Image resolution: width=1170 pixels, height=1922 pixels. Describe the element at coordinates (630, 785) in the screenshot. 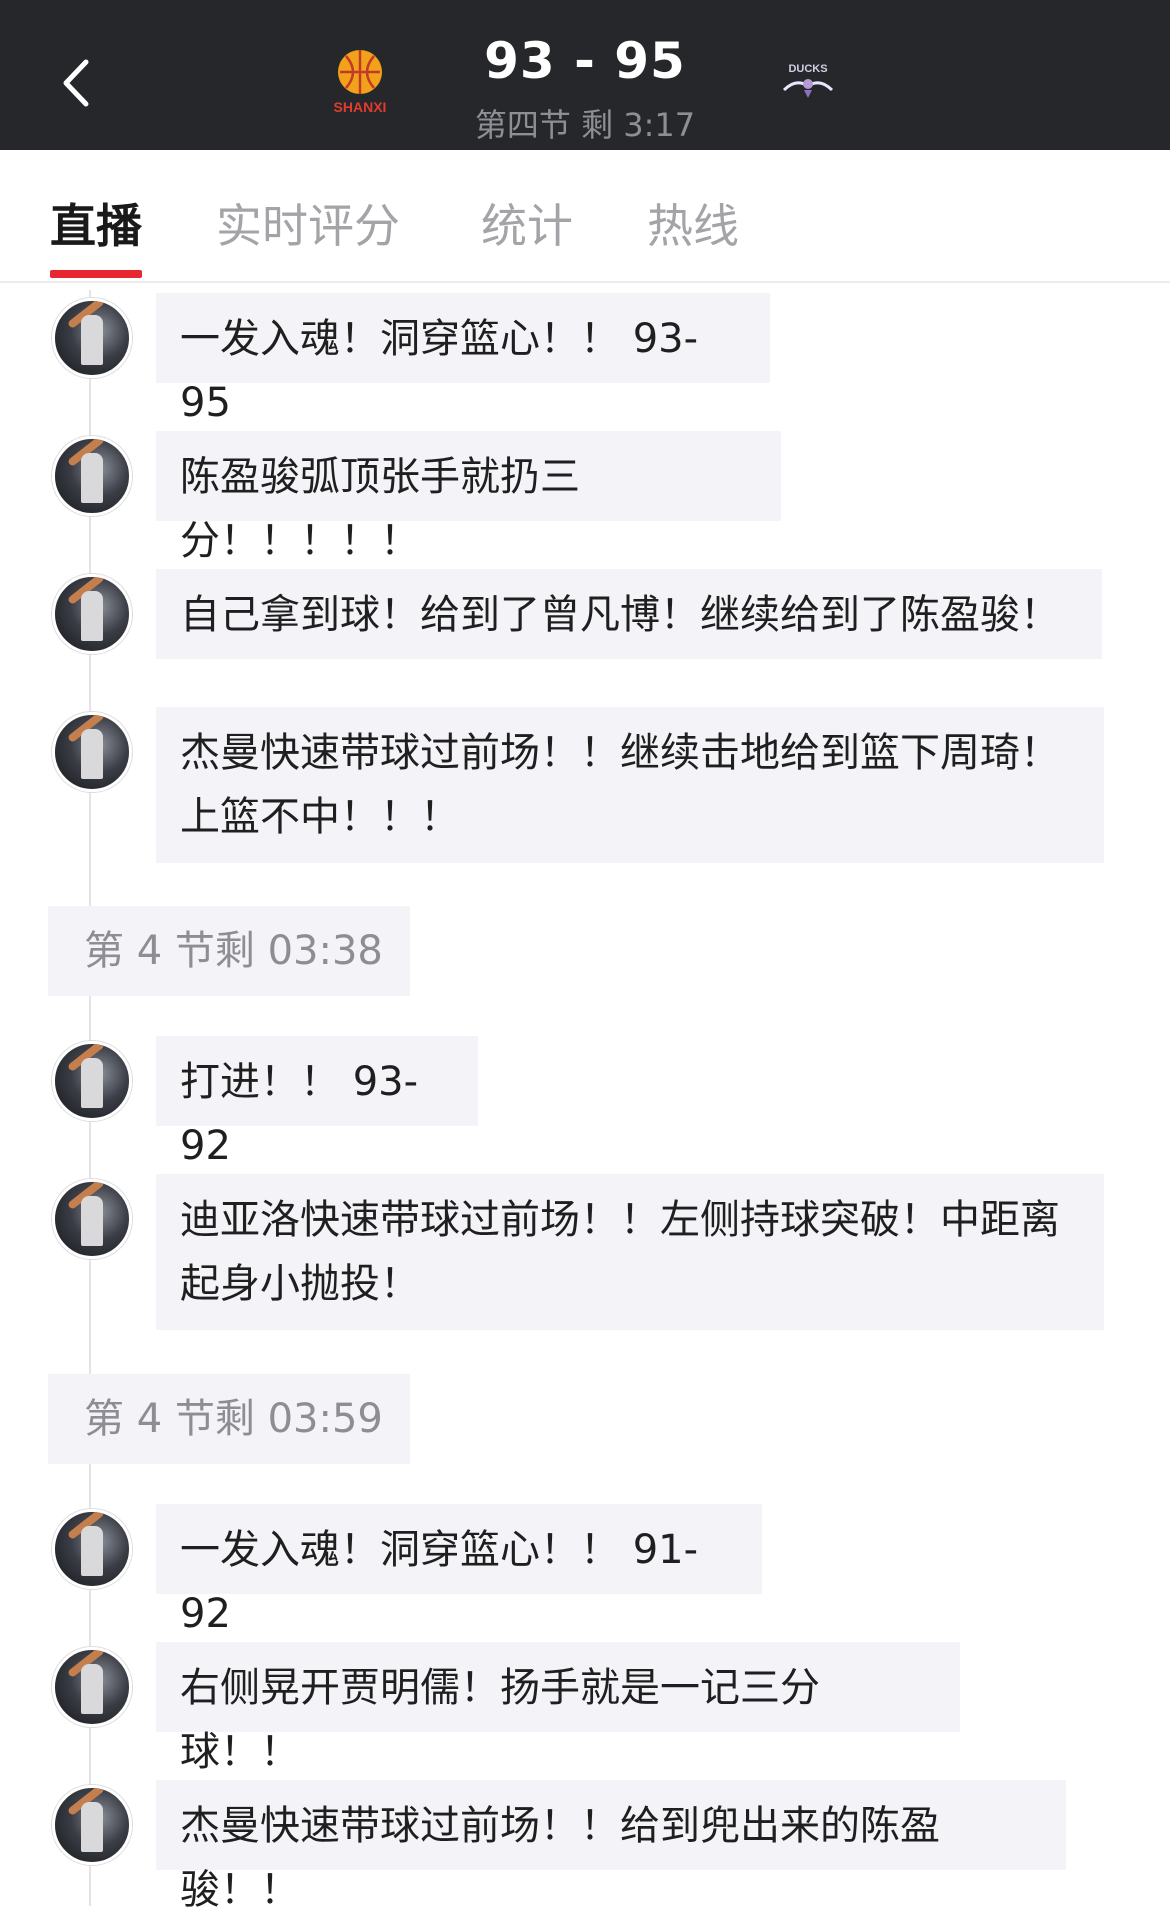

I see `feed-message: 杰曼快速带球过前场！！继续击地给到篮下周琦！ 上篮不中！！！` at that location.